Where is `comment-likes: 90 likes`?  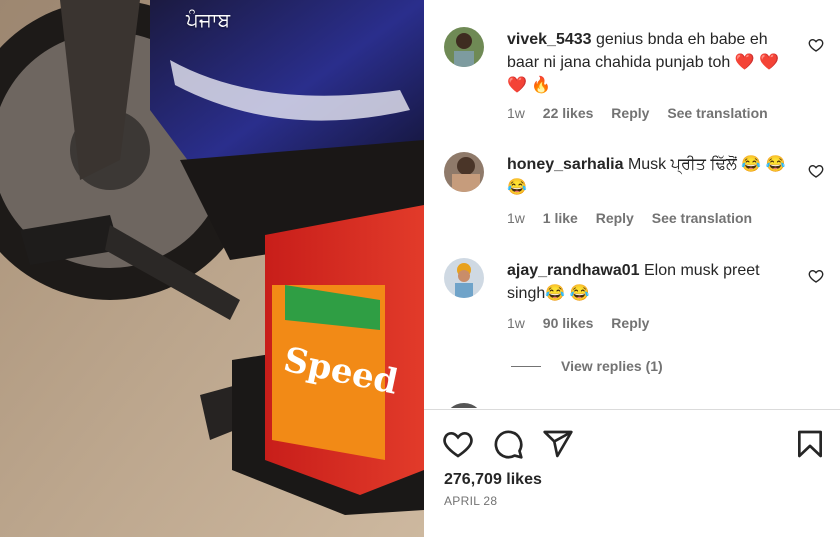 comment-likes: 90 likes is located at coordinates (568, 323).